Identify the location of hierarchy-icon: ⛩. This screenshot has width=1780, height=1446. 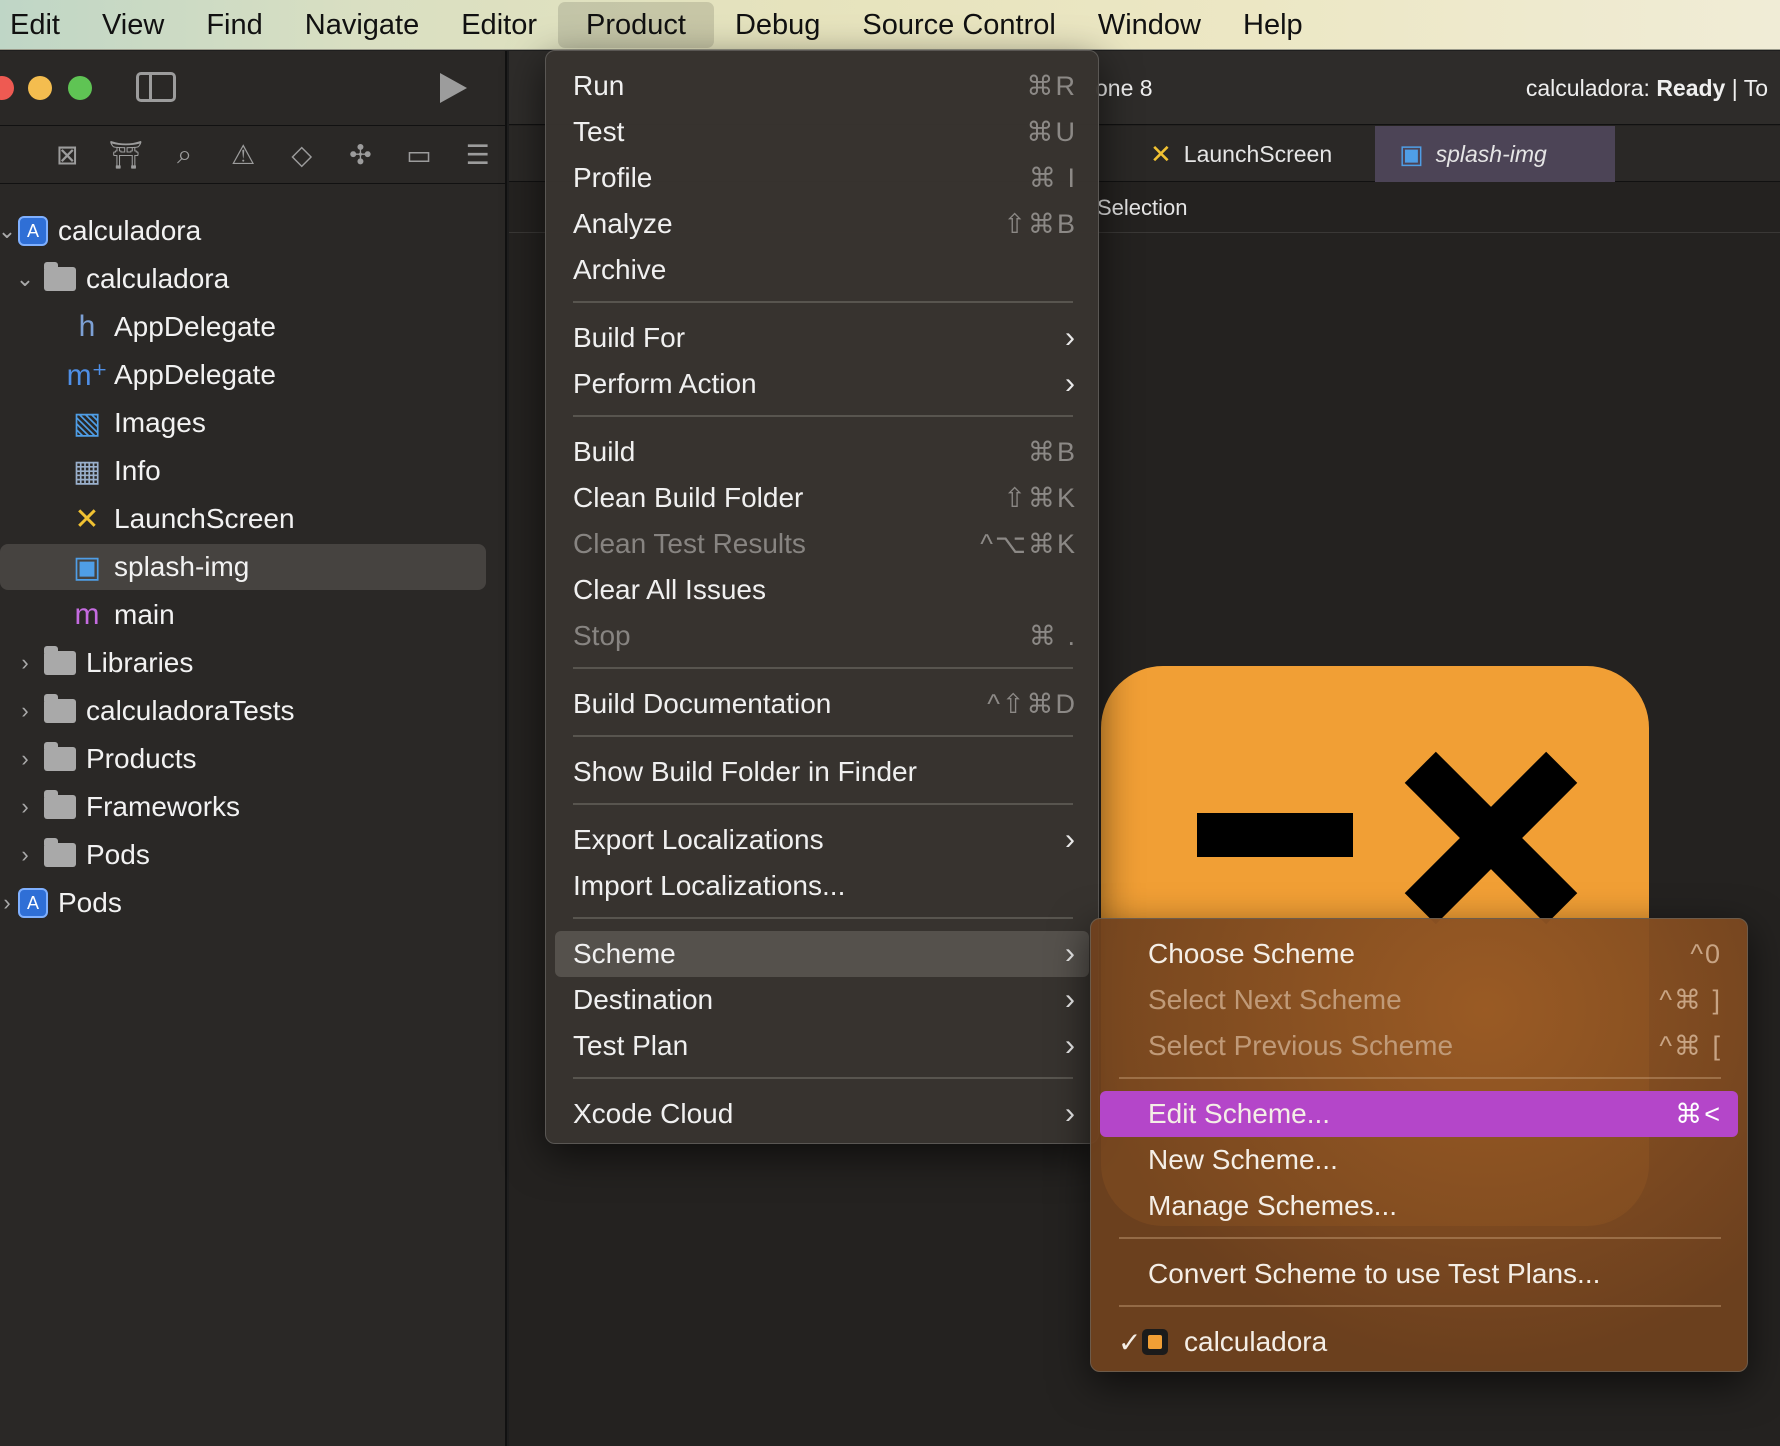
(126, 155).